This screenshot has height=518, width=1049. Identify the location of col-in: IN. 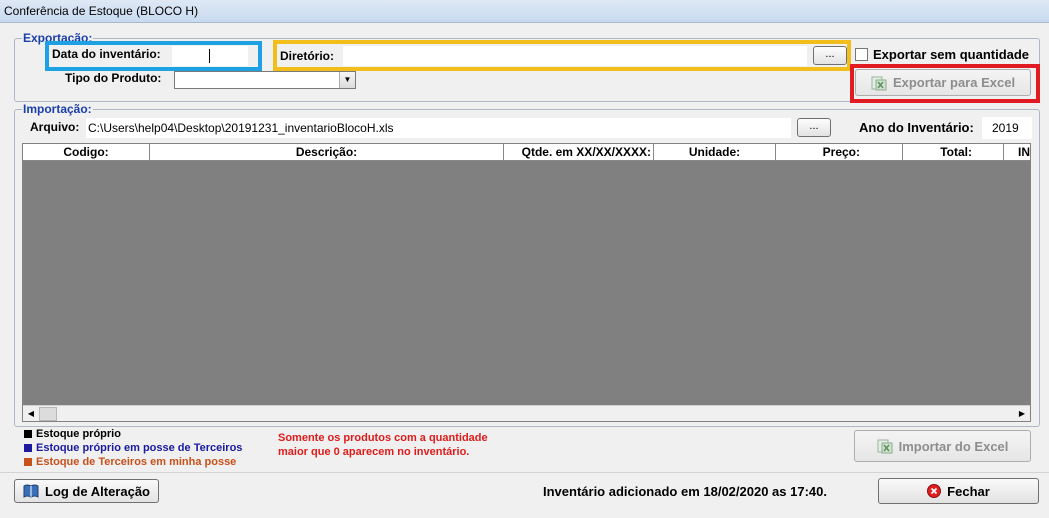
(1017, 152).